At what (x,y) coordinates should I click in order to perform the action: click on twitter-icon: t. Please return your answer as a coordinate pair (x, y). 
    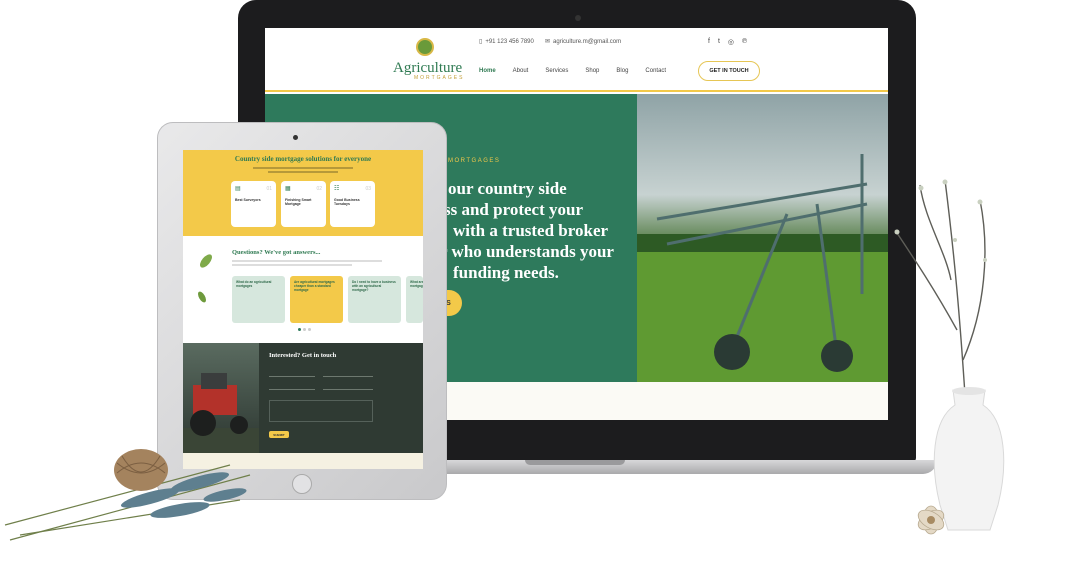
    Looking at the image, I should click on (719, 42).